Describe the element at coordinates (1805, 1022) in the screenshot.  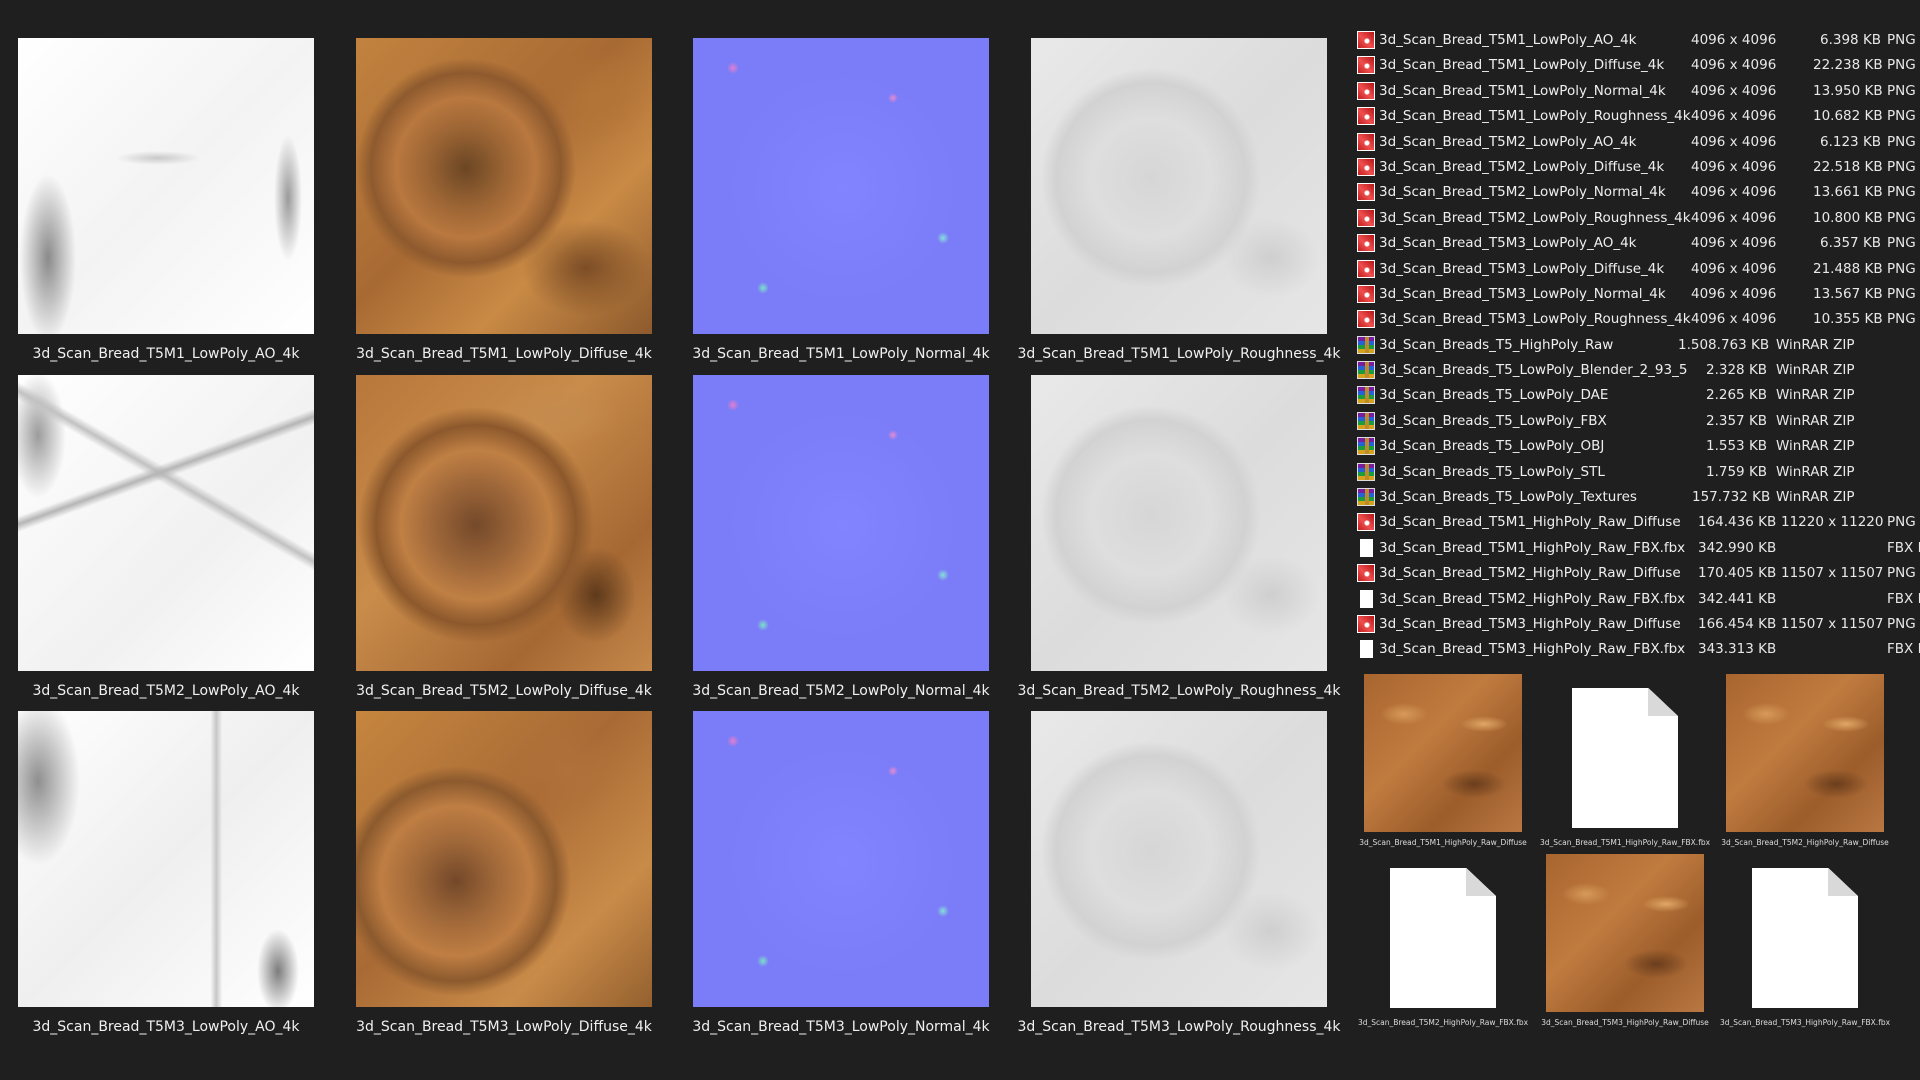
I see `icon-label: 3d_Scan_Bread_T5M3_HighPoly_Raw_FBX.fbx` at that location.